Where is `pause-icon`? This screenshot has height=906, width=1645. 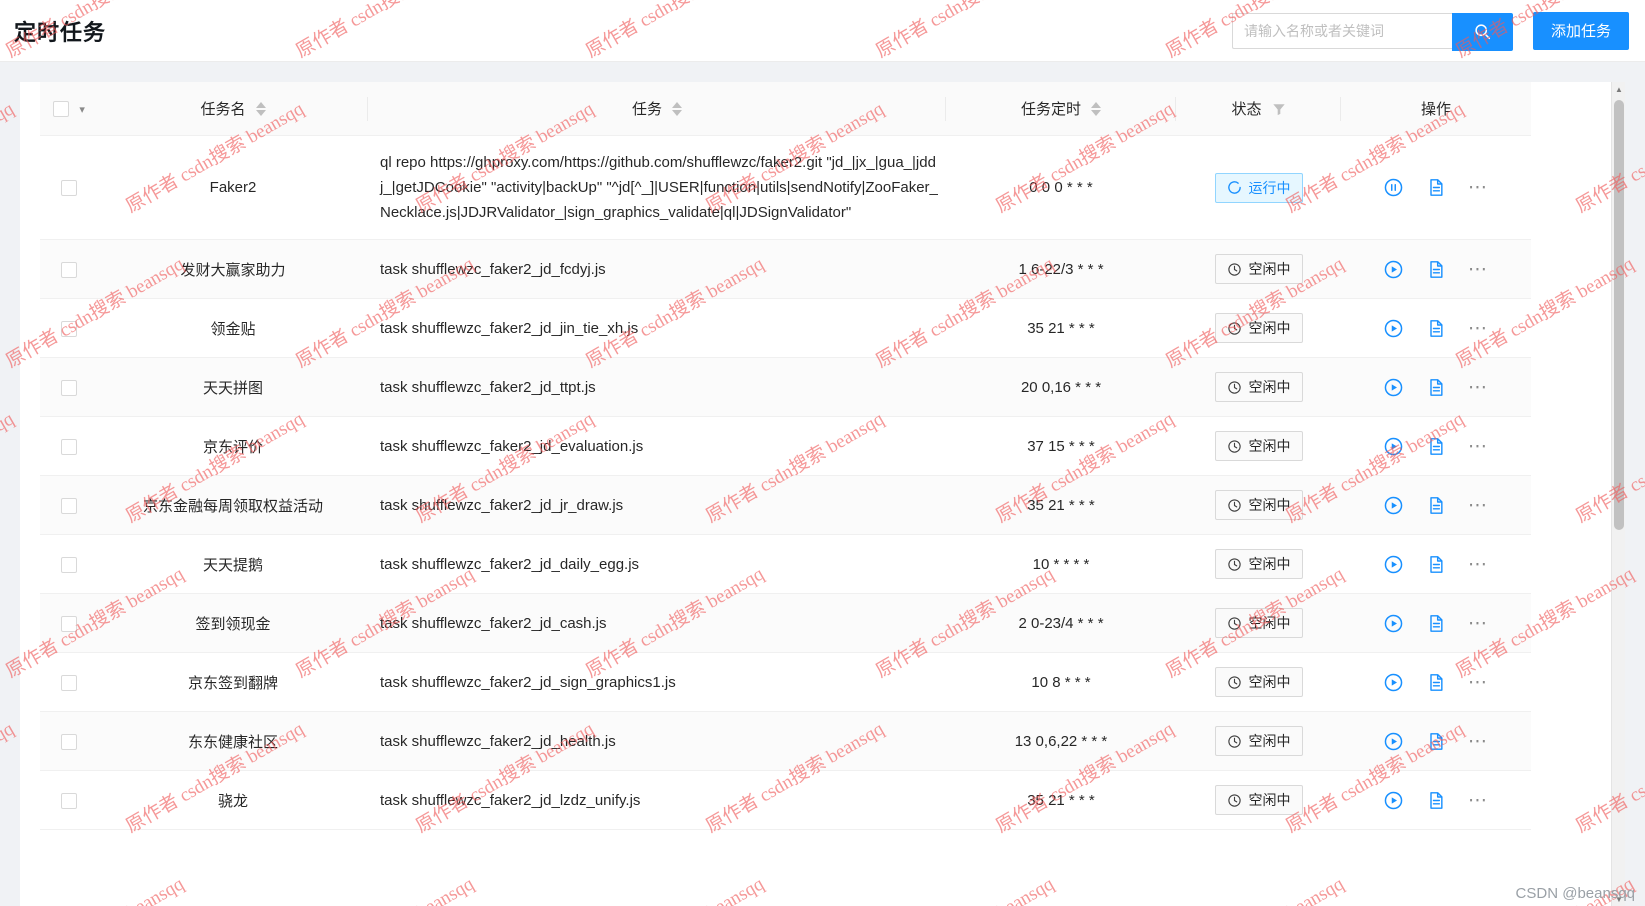 pause-icon is located at coordinates (1393, 187).